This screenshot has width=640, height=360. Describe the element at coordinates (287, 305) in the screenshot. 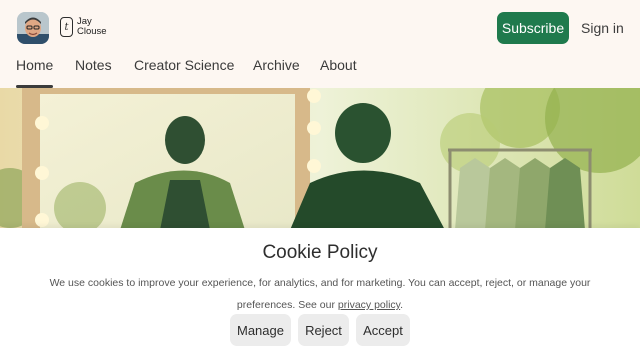

I see `cookie-text-prefix: preferences. See our` at that location.